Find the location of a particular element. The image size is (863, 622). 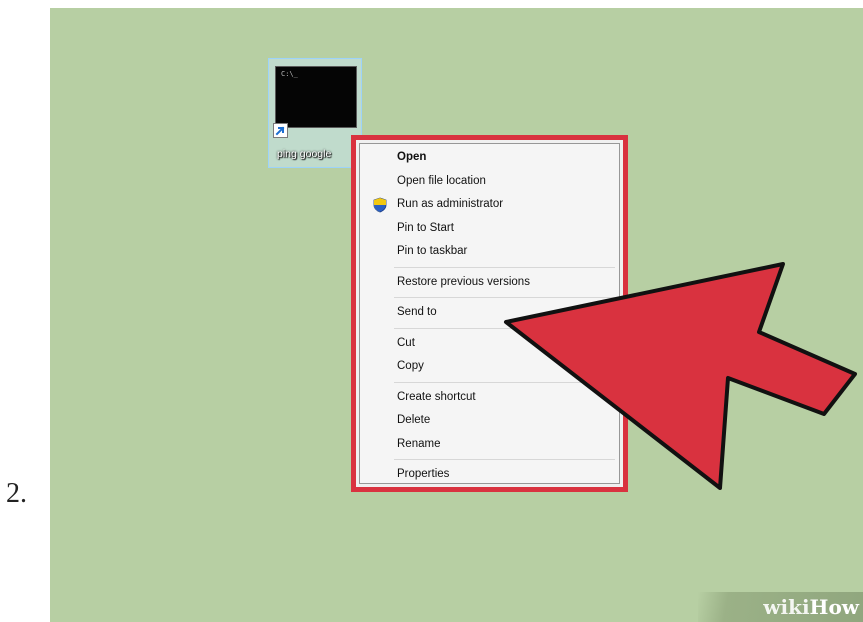

menu-item-open: Open is located at coordinates (489, 158).